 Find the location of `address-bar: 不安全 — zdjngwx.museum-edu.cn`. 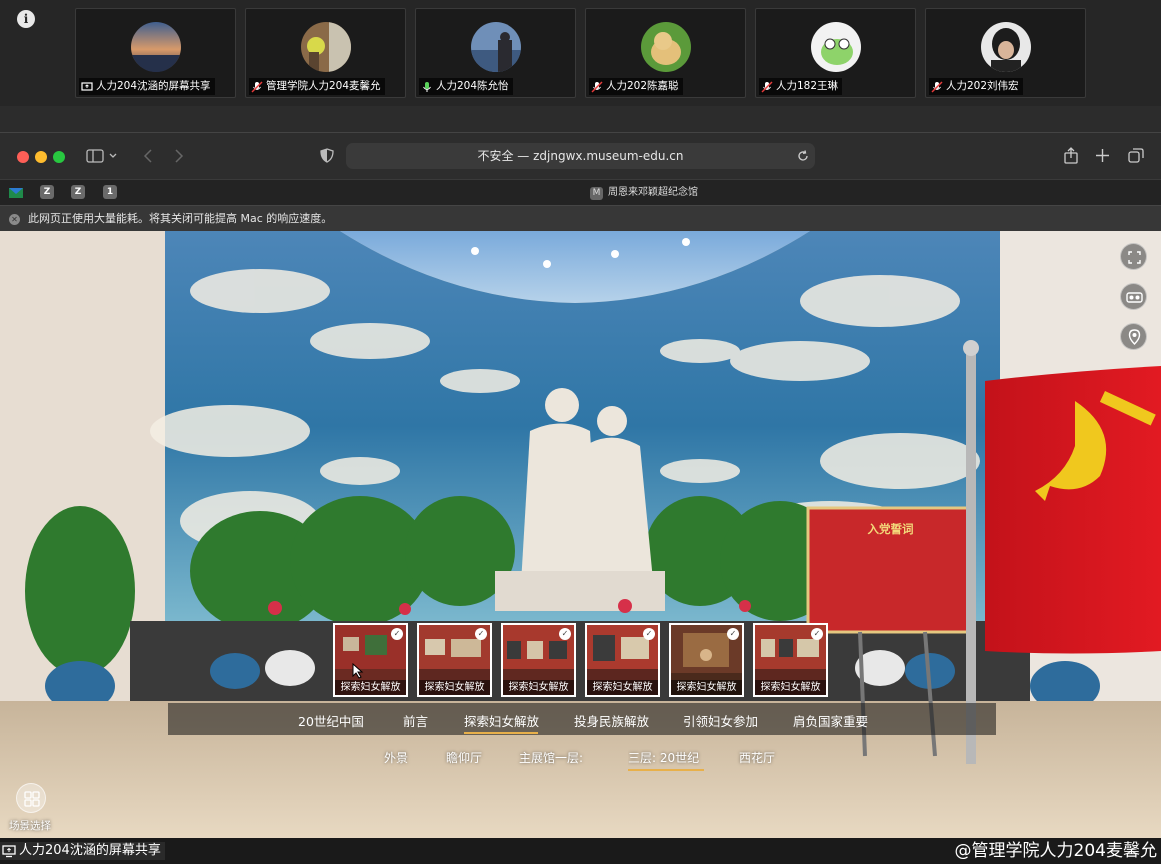

address-bar: 不安全 — zdjngwx.museum-edu.cn is located at coordinates (580, 156).